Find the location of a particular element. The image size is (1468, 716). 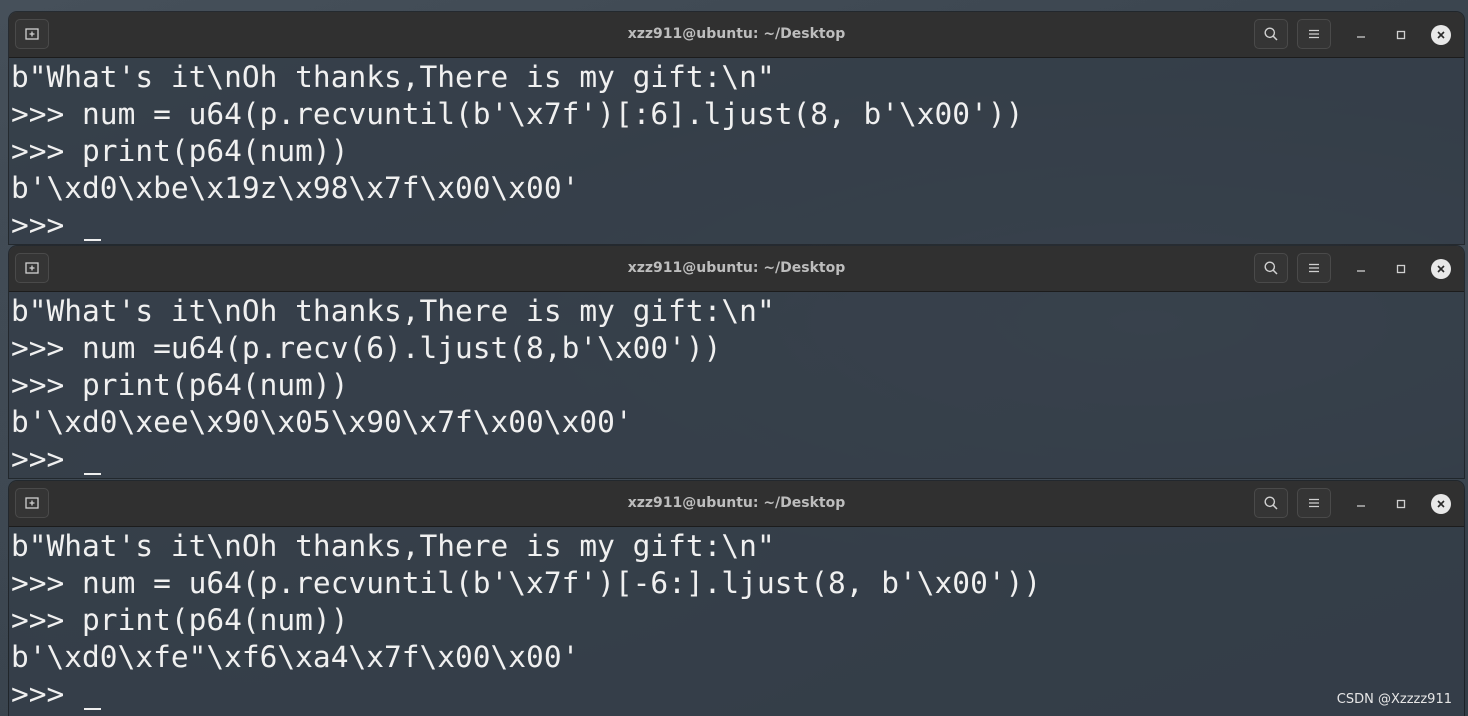

output-line: b'\xd0\xbe\x19z\x98\x7f\x00\x00' is located at coordinates (295, 188).